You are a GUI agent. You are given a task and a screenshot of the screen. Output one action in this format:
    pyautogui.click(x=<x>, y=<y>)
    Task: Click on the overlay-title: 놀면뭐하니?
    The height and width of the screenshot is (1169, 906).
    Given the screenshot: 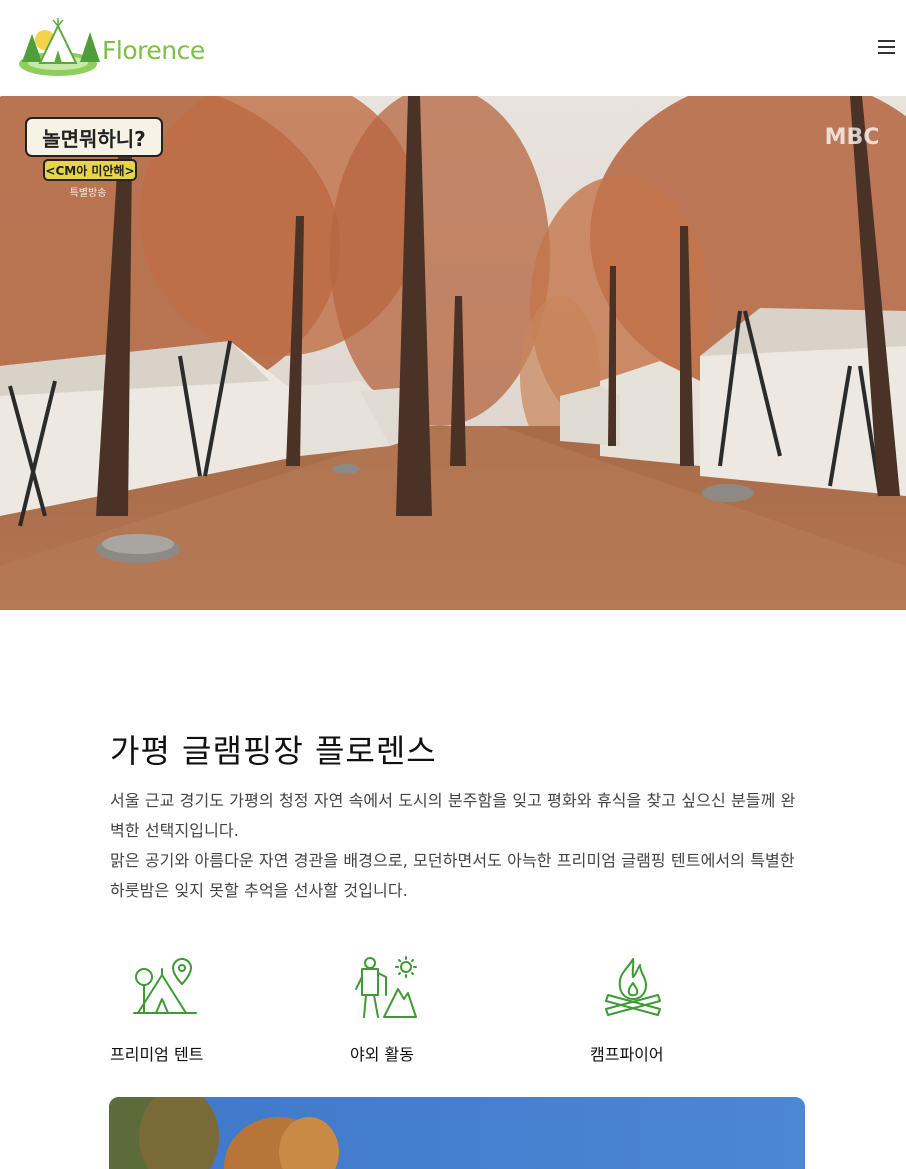 What is the action you would take?
    pyautogui.click(x=94, y=139)
    